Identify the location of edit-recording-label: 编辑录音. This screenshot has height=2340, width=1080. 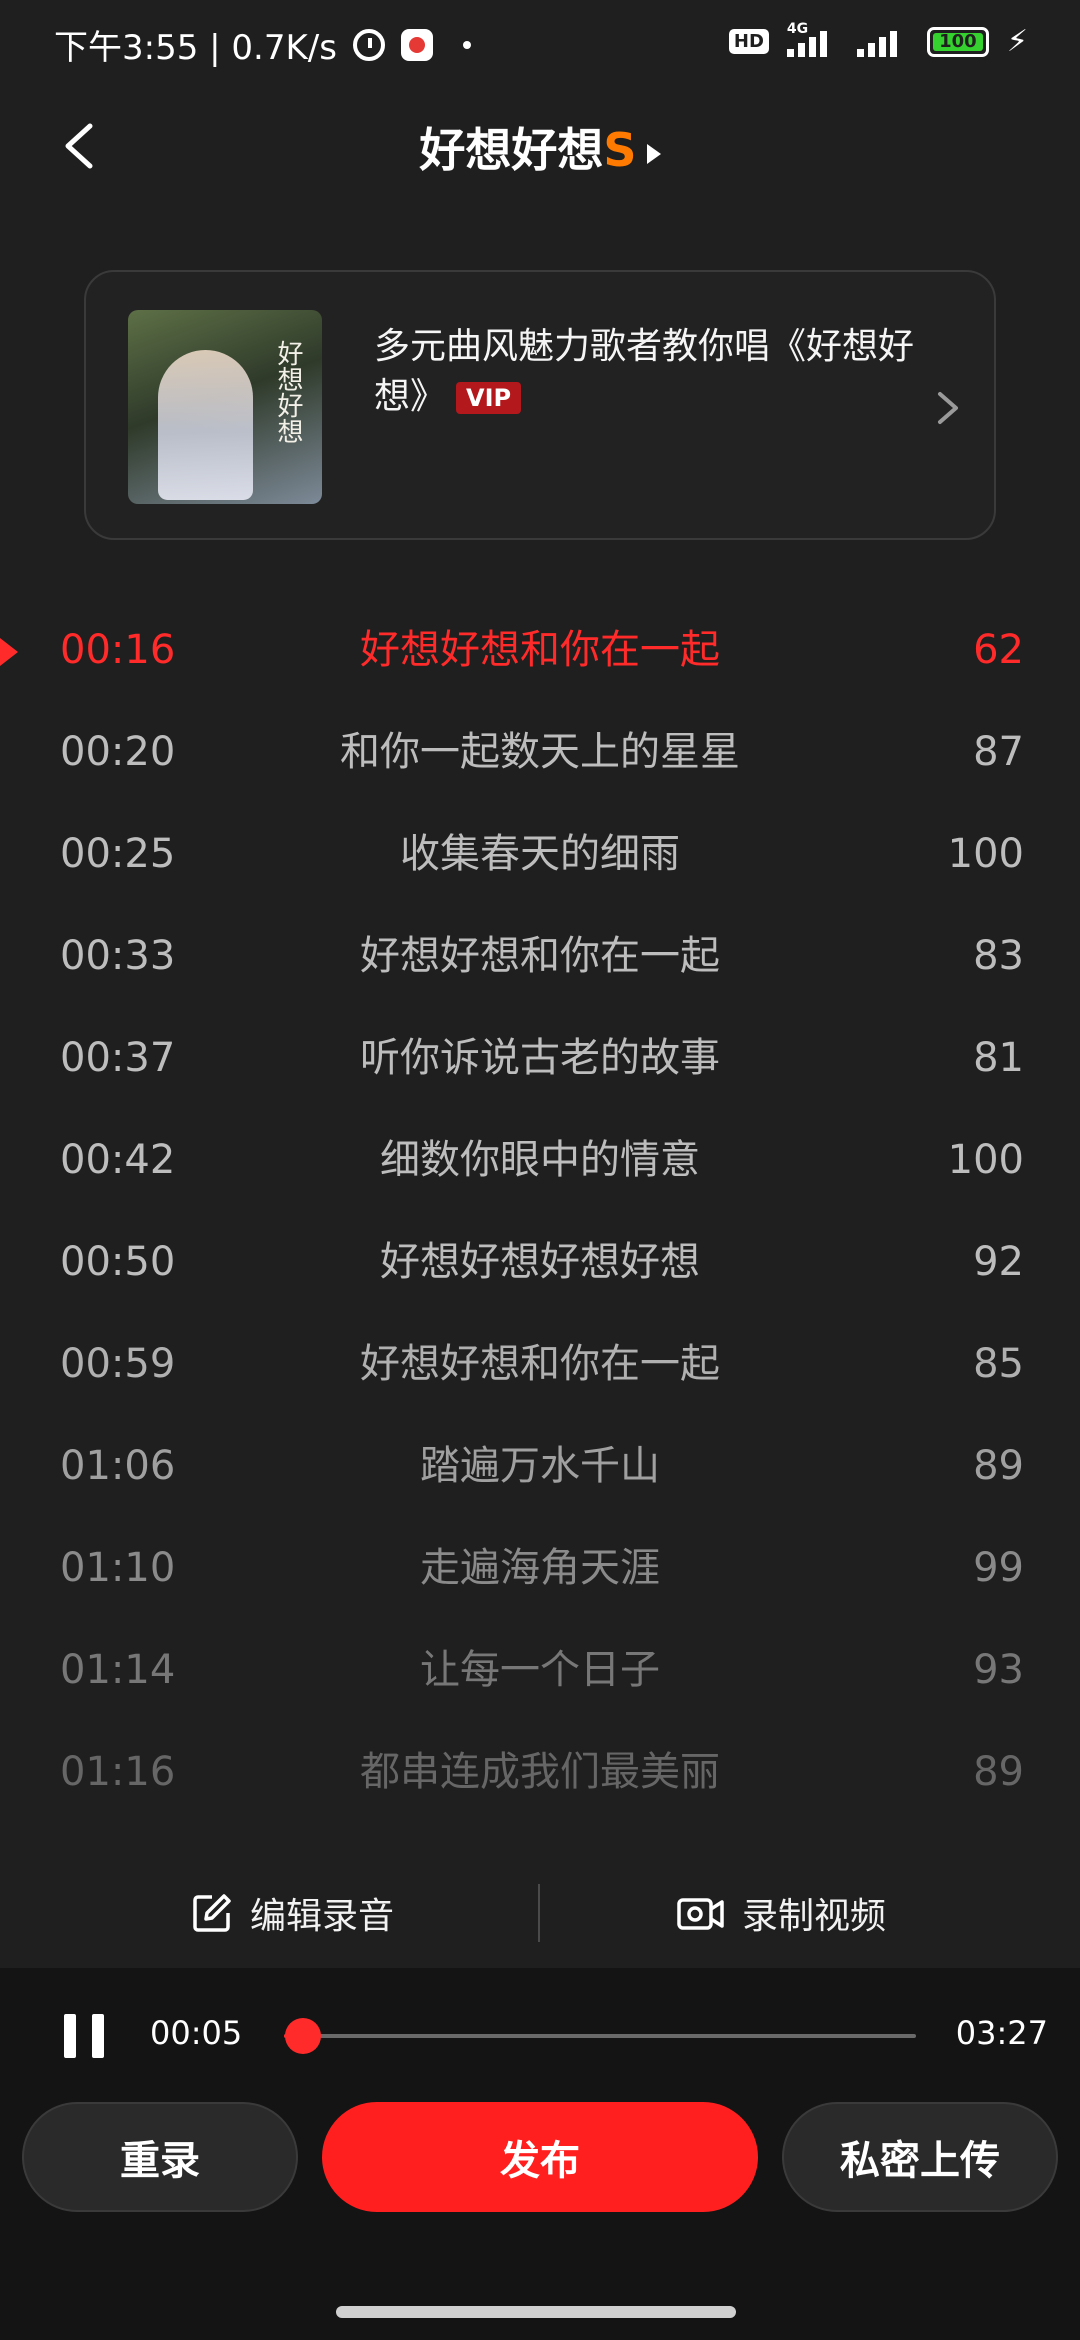
(322, 1916).